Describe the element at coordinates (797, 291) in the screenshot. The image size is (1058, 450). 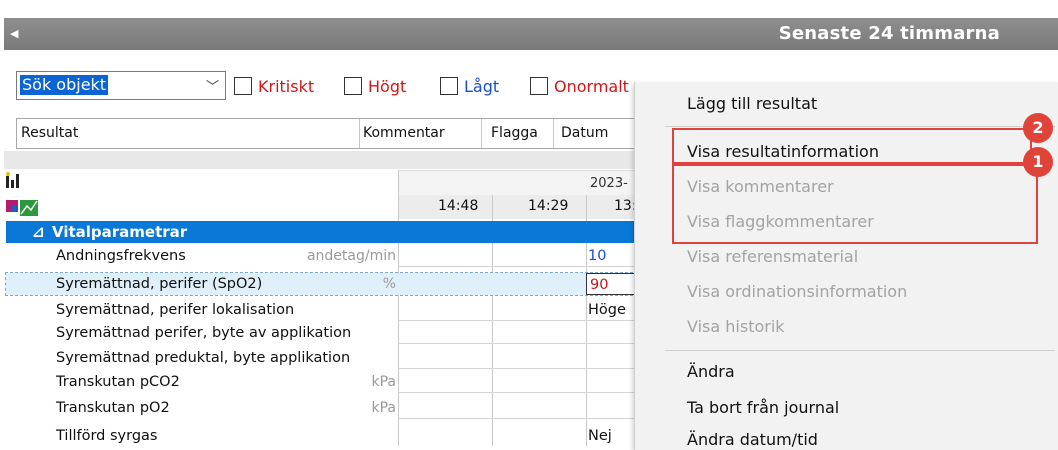
I see `menu-item-show-order-info: Visa ordinationsinformation` at that location.